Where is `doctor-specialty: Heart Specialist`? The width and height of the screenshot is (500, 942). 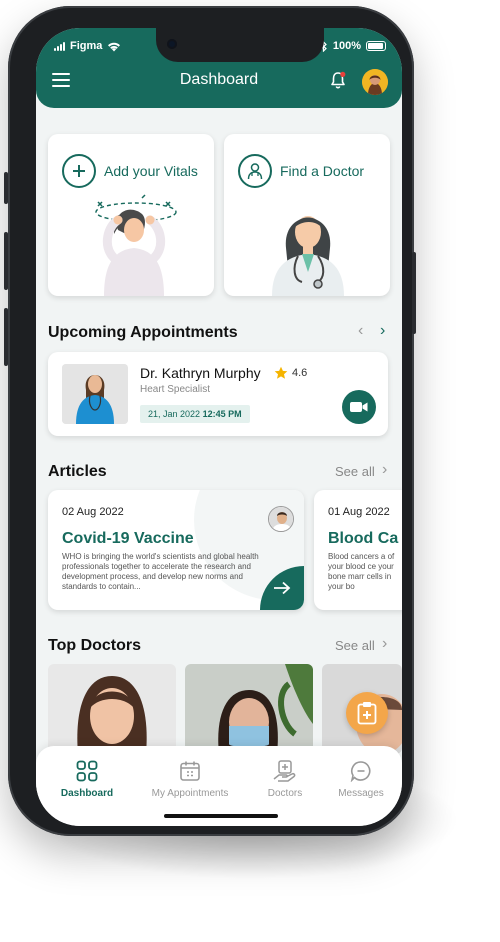 doctor-specialty: Heart Specialist is located at coordinates (175, 389).